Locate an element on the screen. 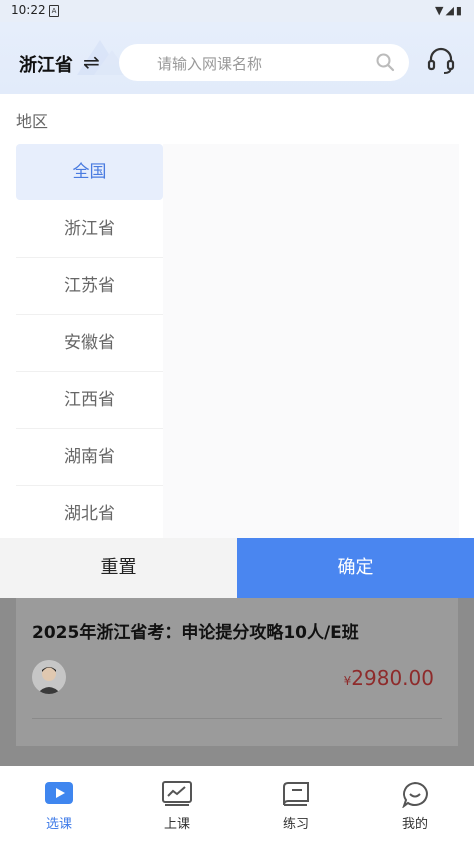  region-list: 全国 浙江省 江苏省 安徽省 江西省 湖南省 湖北省 is located at coordinates (89, 343).